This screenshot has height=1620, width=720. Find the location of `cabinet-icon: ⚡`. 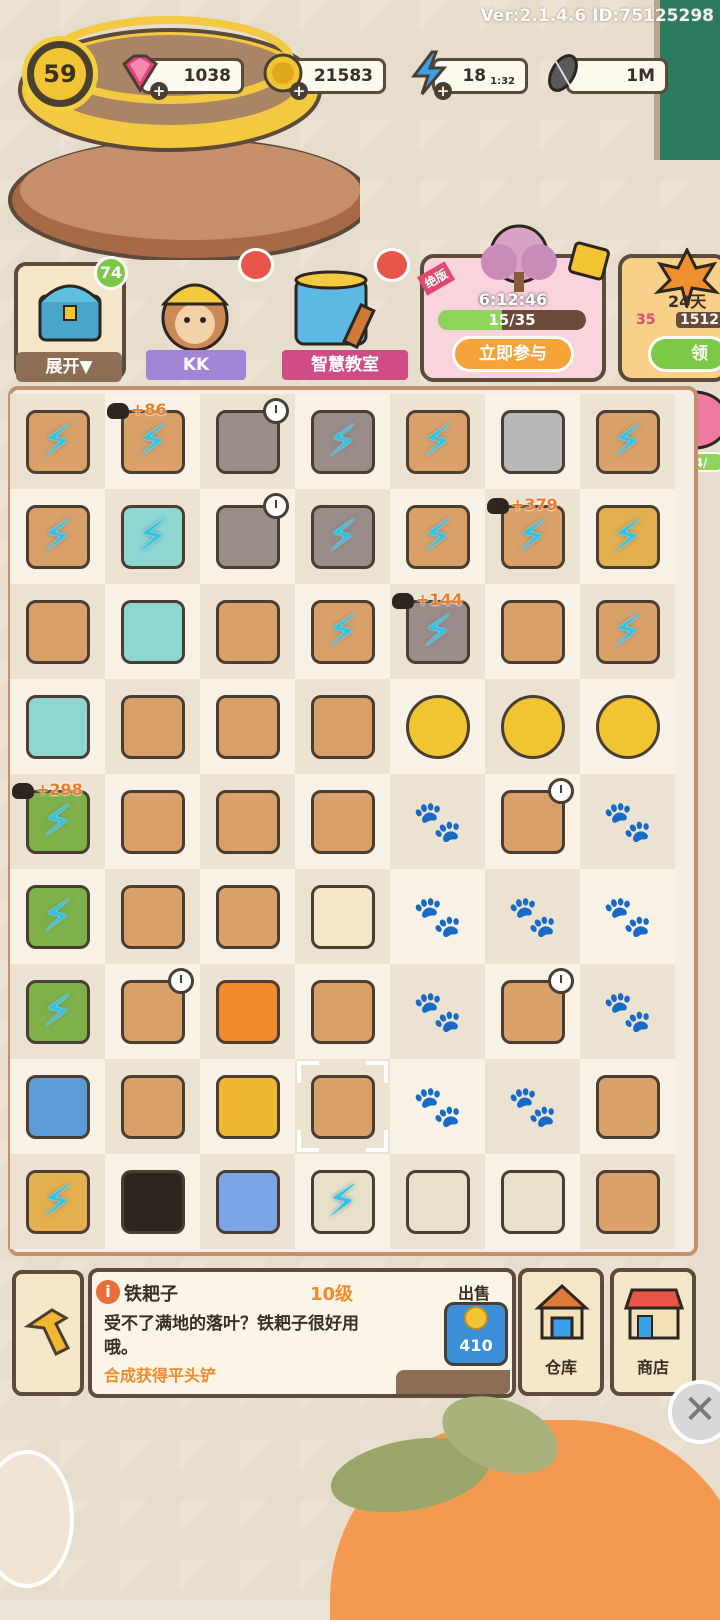

cabinet-icon: ⚡ is located at coordinates (57, 536).